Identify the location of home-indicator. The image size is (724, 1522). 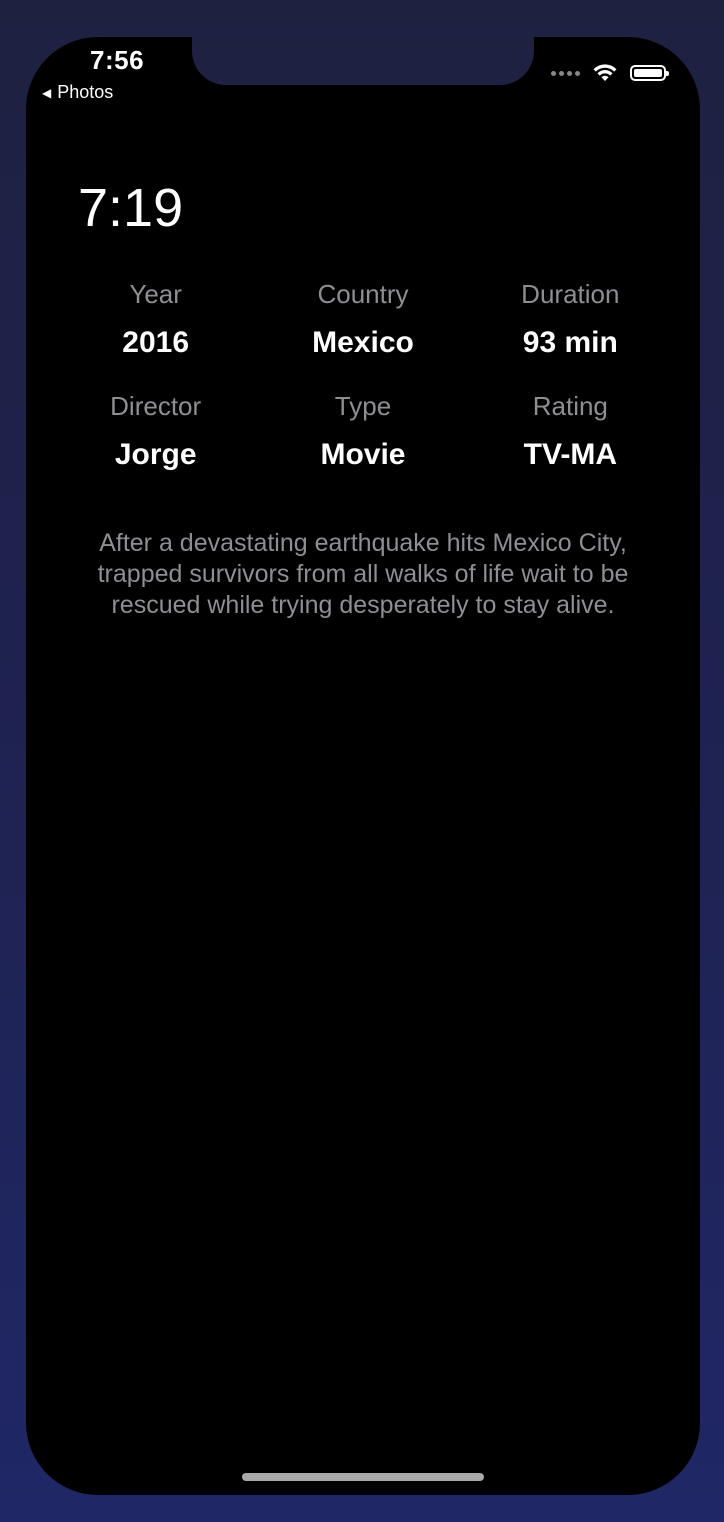
(363, 1477).